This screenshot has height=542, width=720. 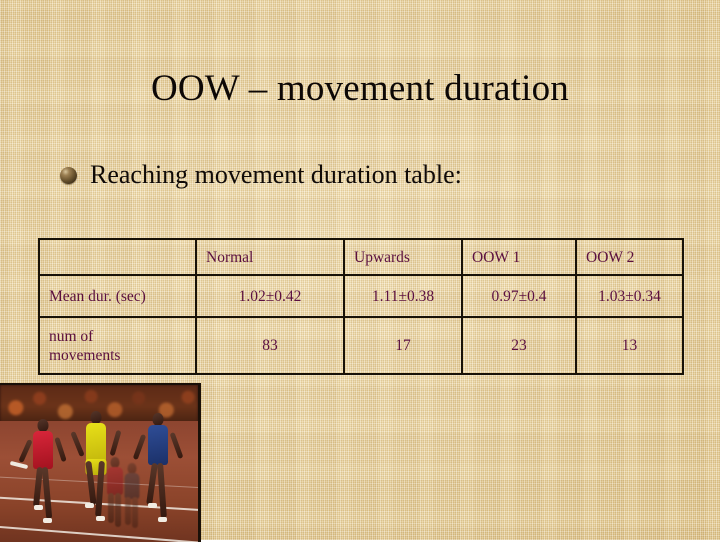 I want to click on sprinters-photo, so click(x=100, y=462).